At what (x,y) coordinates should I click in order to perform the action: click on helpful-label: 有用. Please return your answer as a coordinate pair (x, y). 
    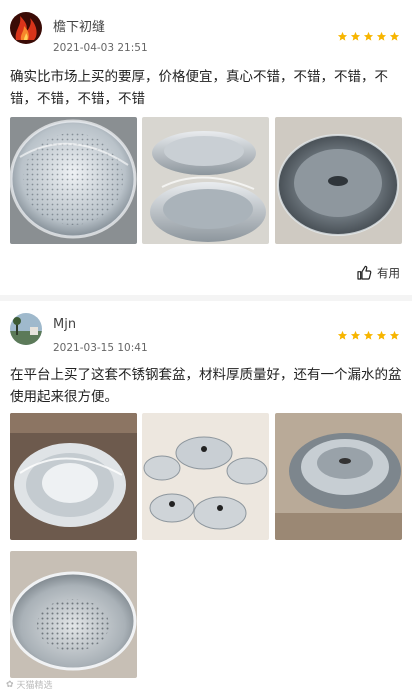
    Looking at the image, I should click on (388, 273).